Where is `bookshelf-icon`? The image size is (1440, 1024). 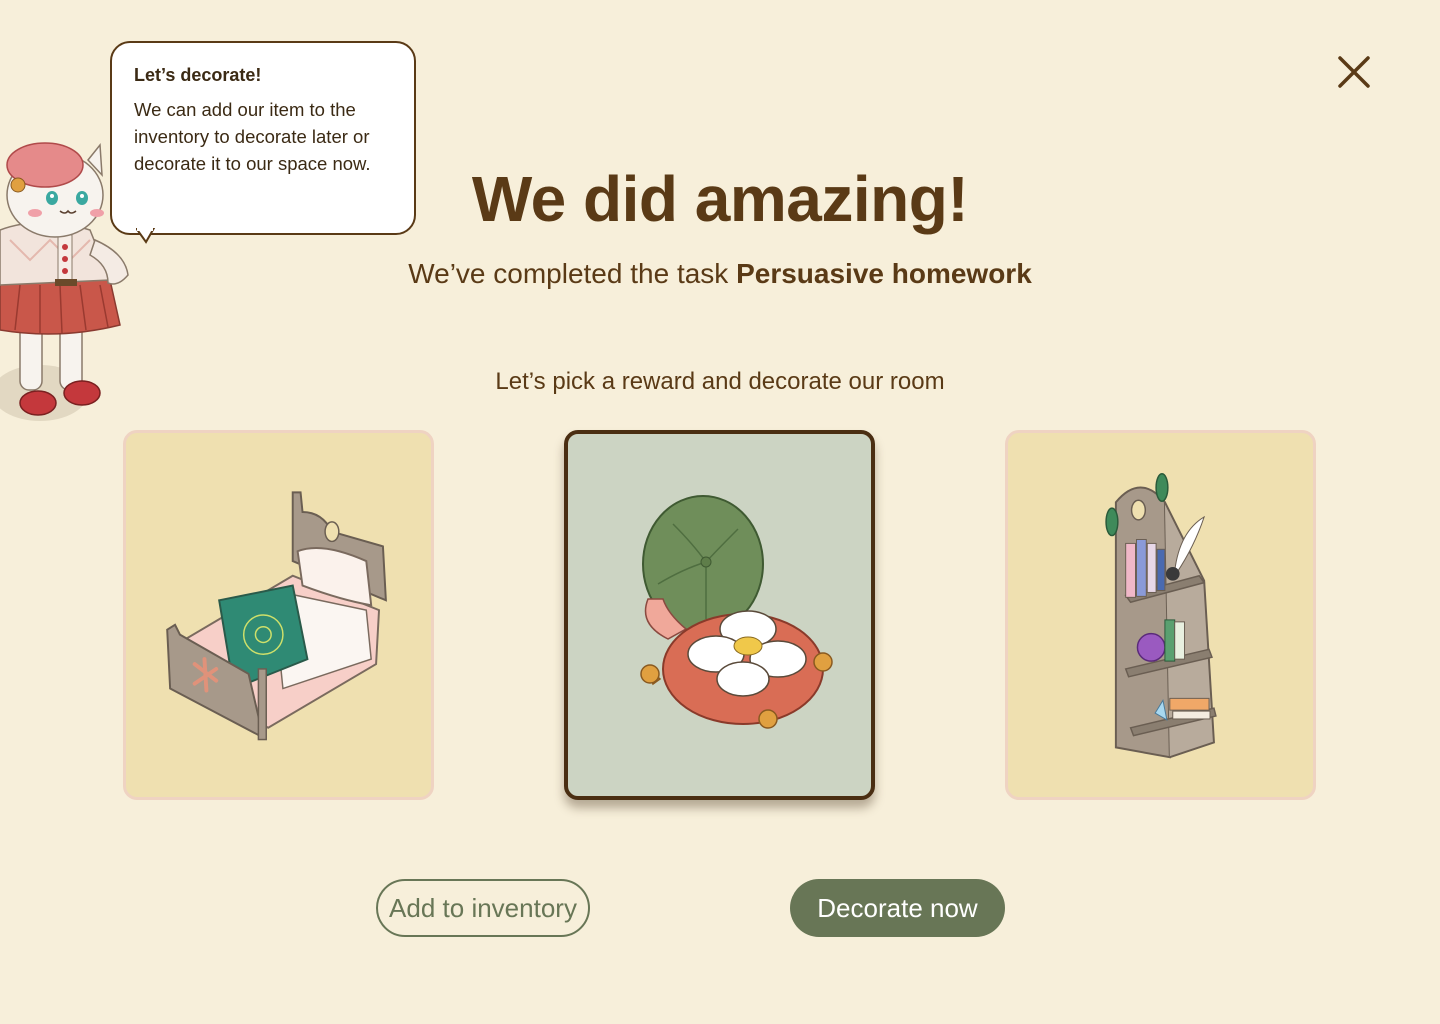 bookshelf-icon is located at coordinates (1161, 616).